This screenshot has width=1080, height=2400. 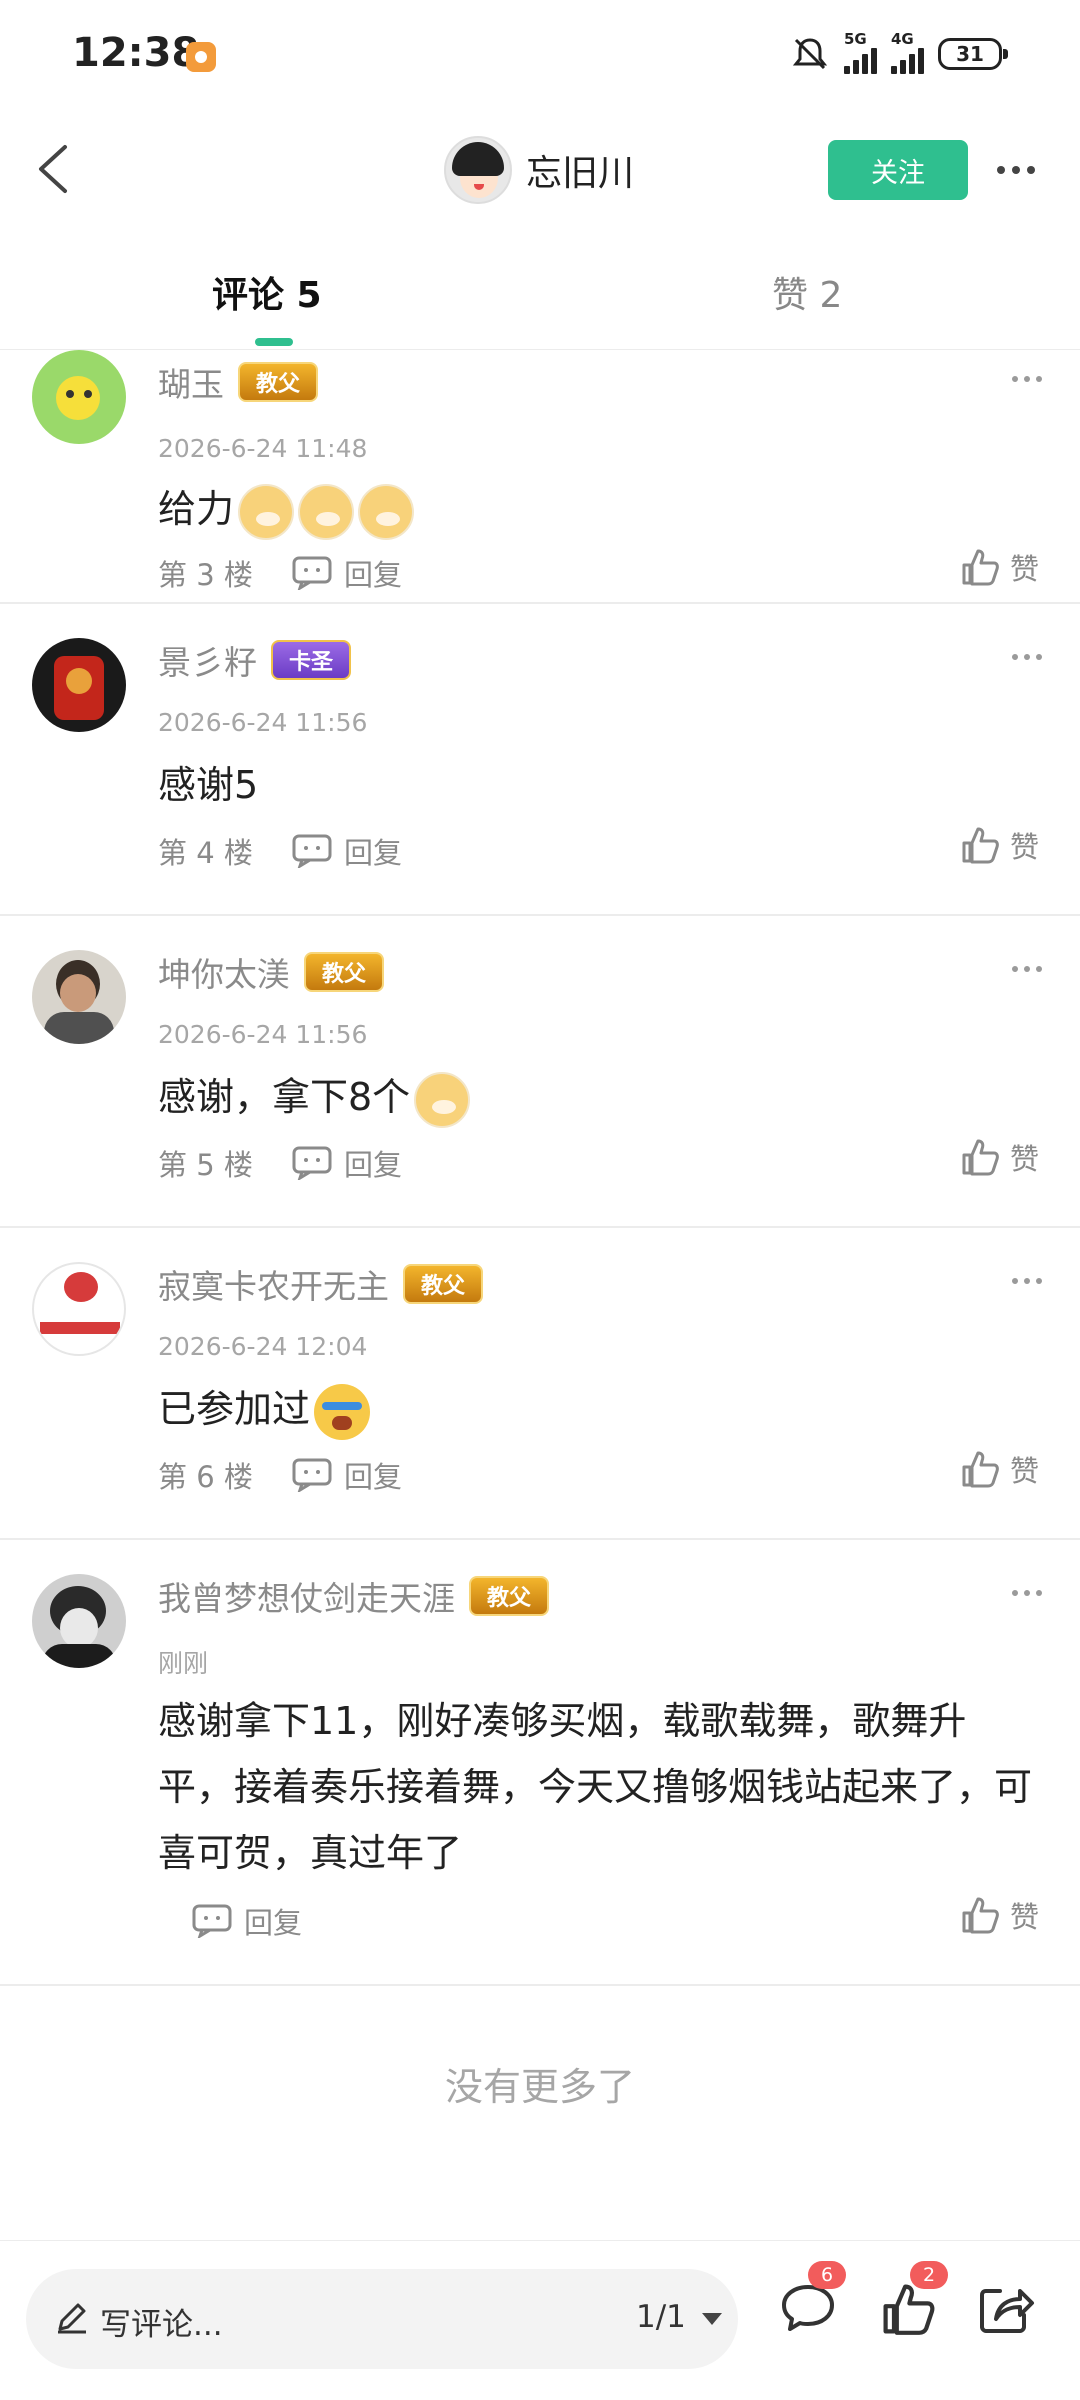 What do you see at coordinates (810, 54) in the screenshot?
I see `mute-icon` at bounding box center [810, 54].